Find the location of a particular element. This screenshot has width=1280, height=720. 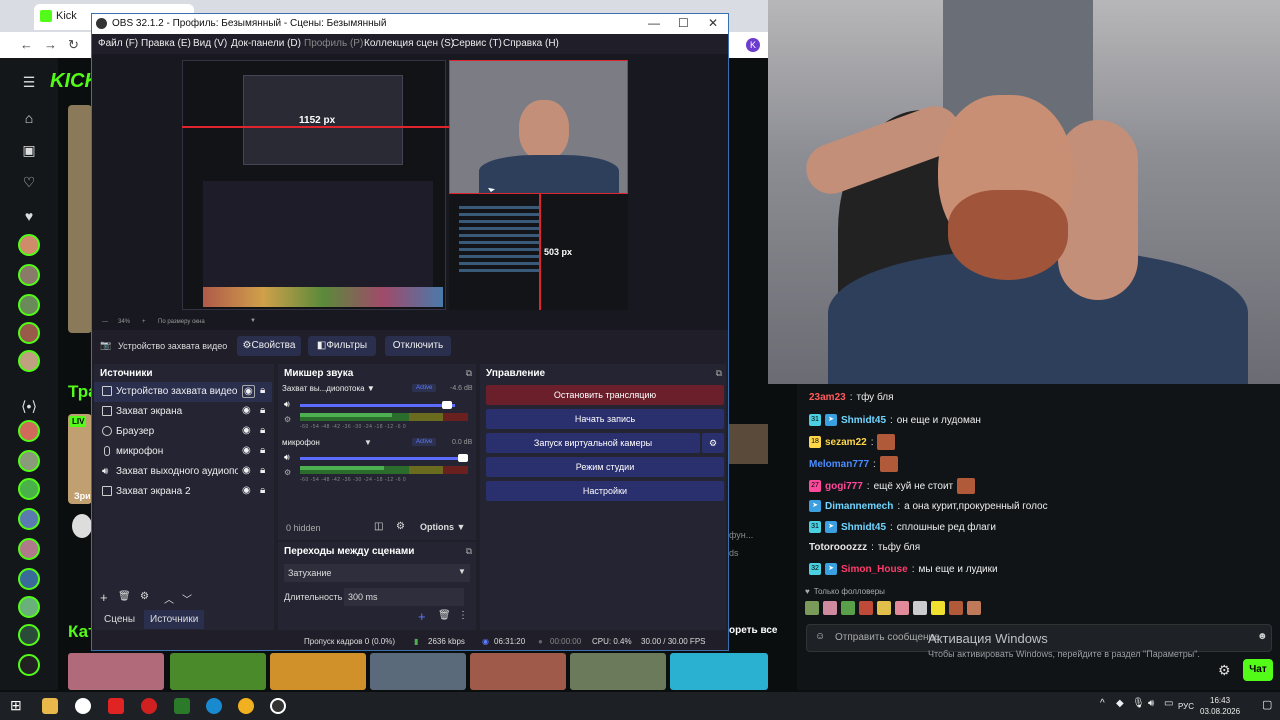

start-recording-button: Начать запись is located at coordinates (605, 419).